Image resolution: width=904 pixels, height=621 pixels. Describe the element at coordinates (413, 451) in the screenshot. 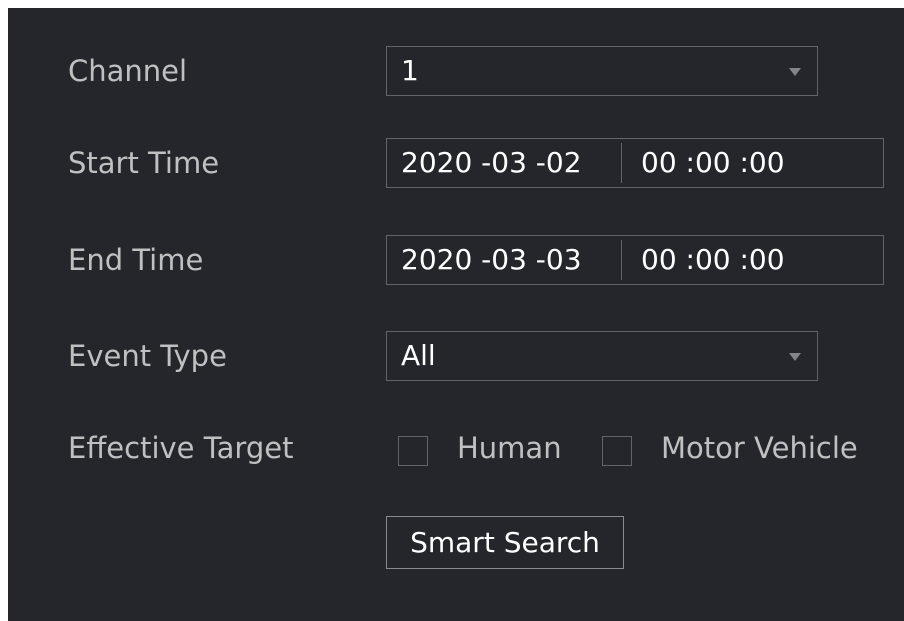

I see `human-checkbox` at that location.